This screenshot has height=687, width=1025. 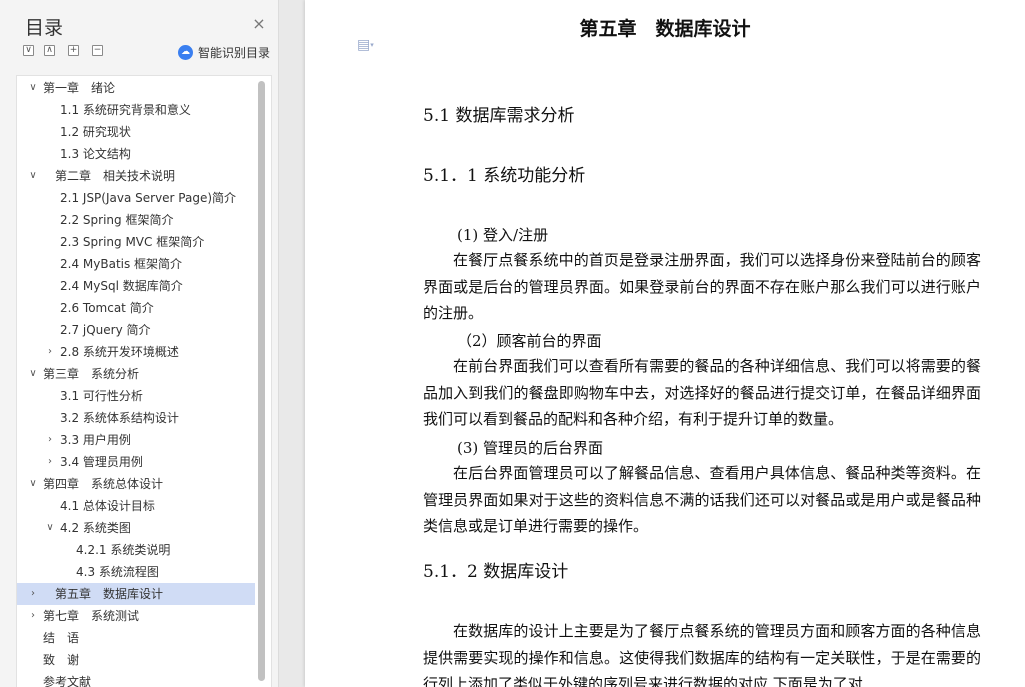 I want to click on toc-item: 1.1 系统研究背景和意义, so click(x=136, y=110).